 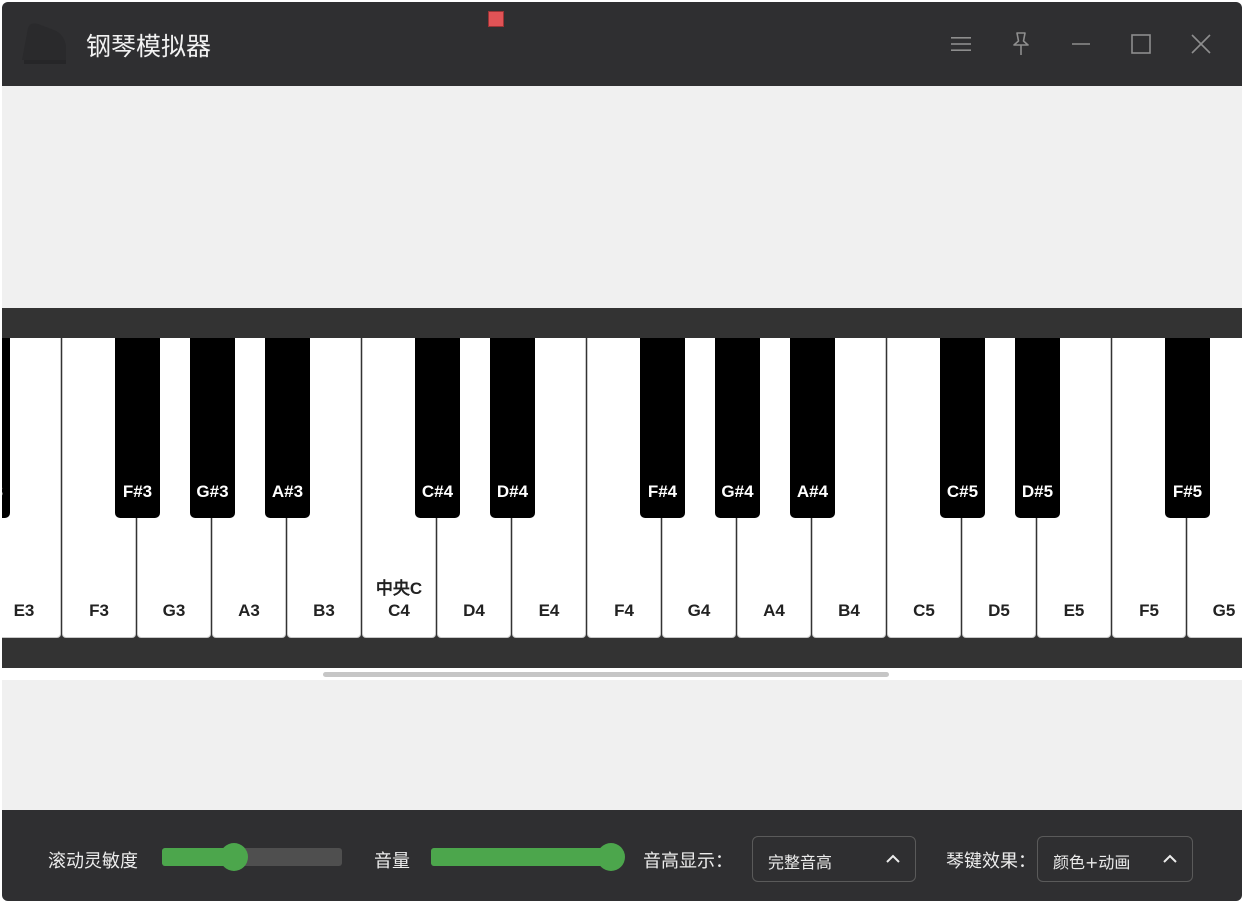 What do you see at coordinates (287, 491) in the screenshot?
I see `key-label: A#3` at bounding box center [287, 491].